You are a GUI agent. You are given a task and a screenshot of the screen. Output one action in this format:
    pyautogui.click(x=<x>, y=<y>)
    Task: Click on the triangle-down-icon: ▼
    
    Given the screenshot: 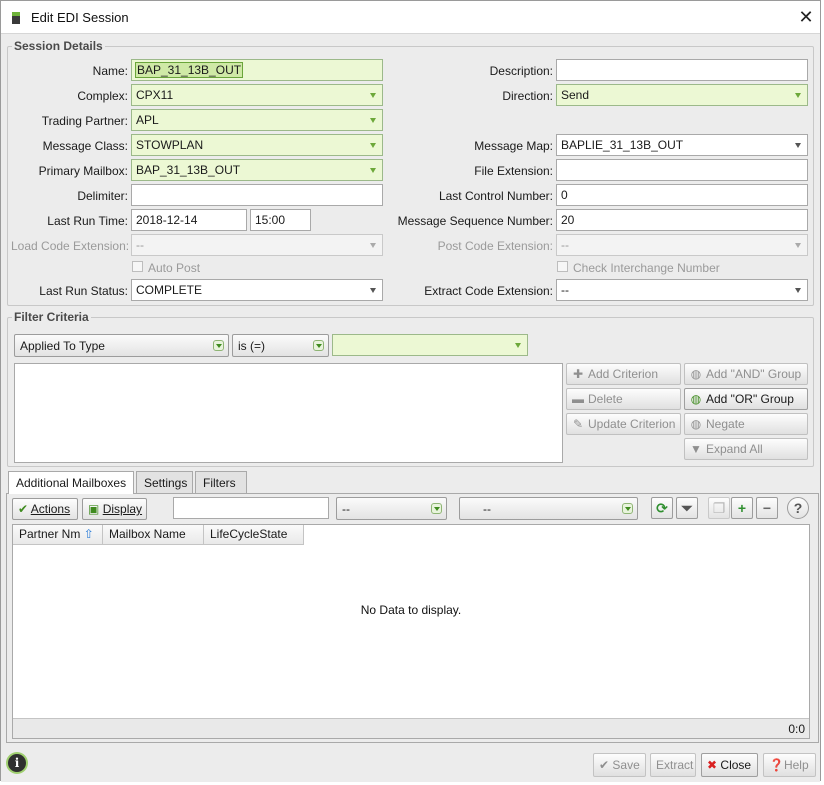 What is the action you would take?
    pyautogui.click(x=696, y=449)
    